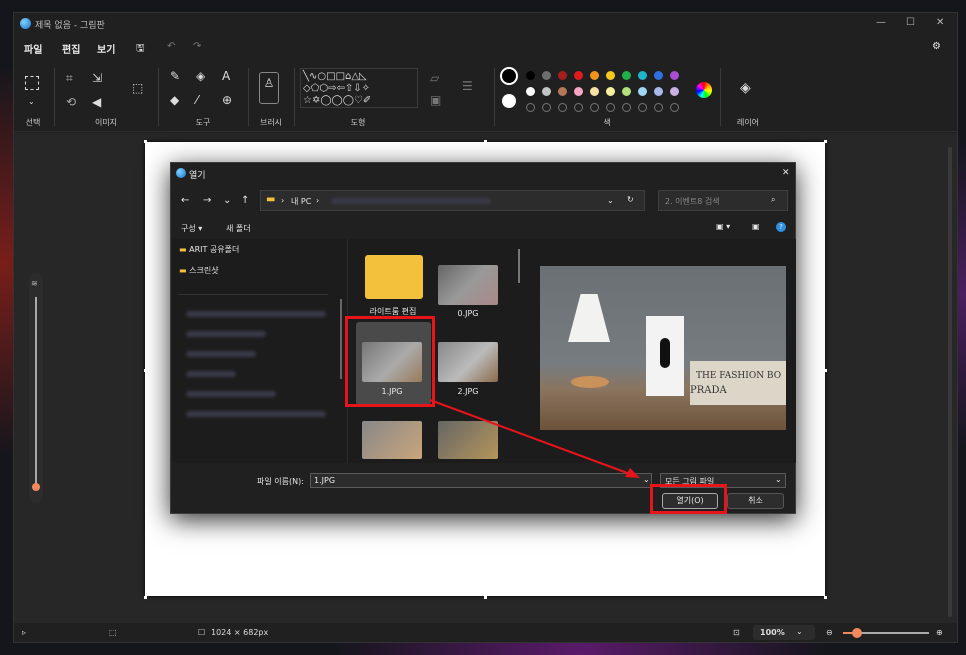 Image resolution: width=966 pixels, height=655 pixels. What do you see at coordinates (226, 76) in the screenshot?
I see `text-icon: A` at bounding box center [226, 76].